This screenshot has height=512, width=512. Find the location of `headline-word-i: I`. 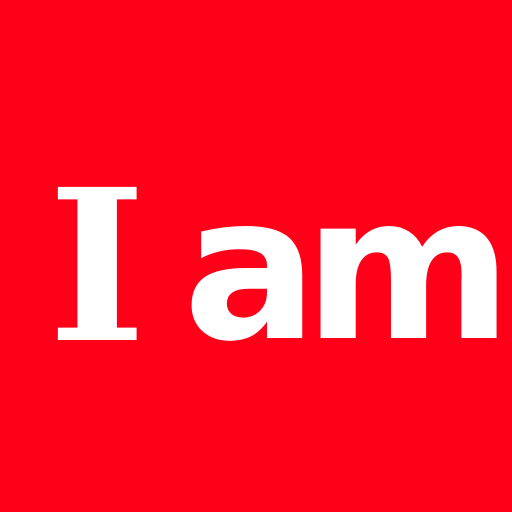

headline-word-i: I is located at coordinates (97, 266).